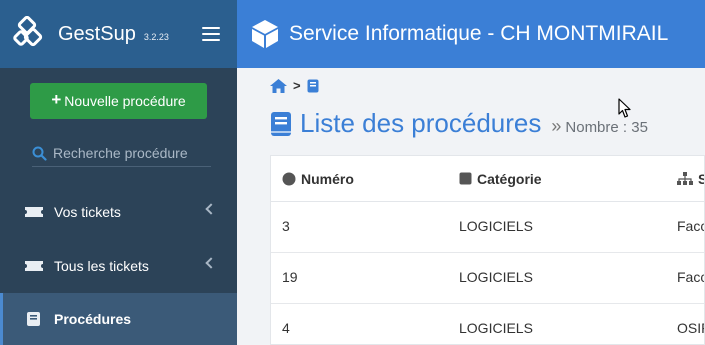 This screenshot has height=345, width=705. What do you see at coordinates (156, 37) in the screenshot?
I see `brand-version: 3.2.23` at bounding box center [156, 37].